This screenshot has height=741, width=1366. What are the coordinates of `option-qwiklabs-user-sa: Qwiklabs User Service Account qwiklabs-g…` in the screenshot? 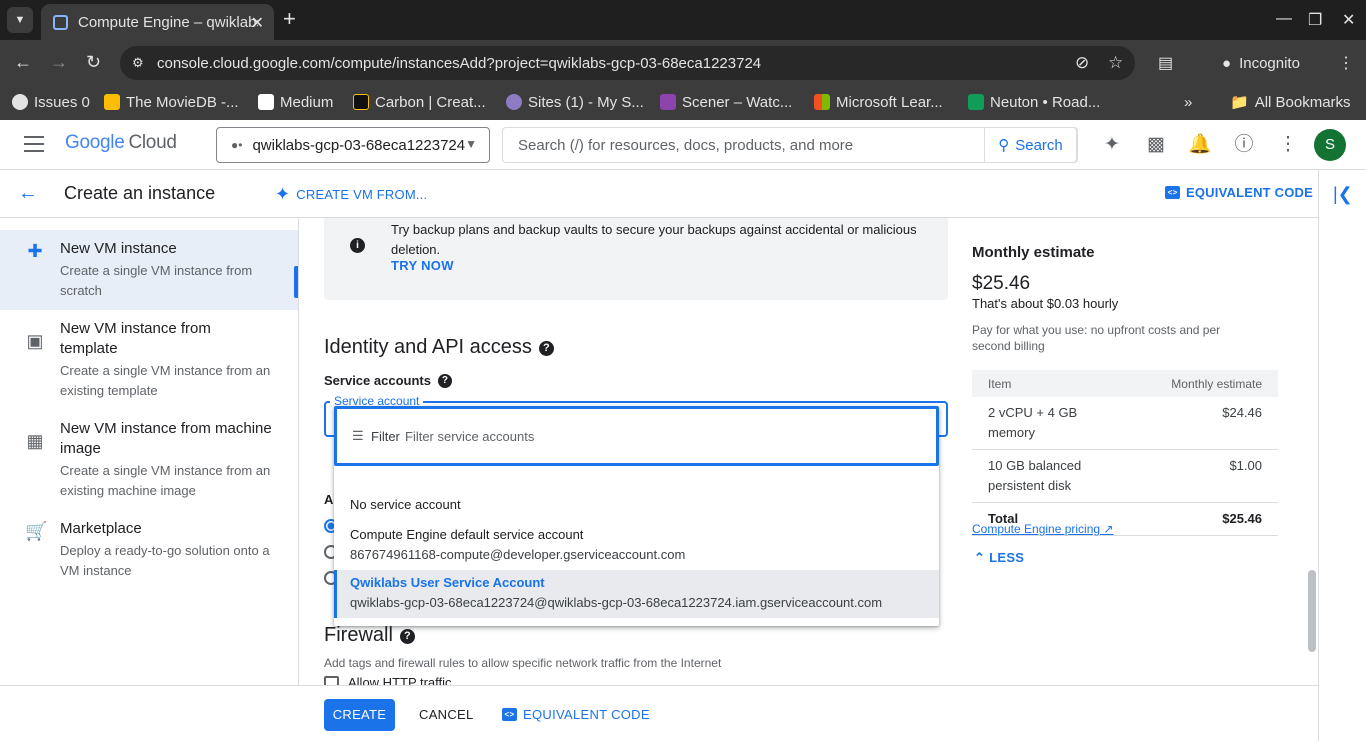 It's located at (636, 594).